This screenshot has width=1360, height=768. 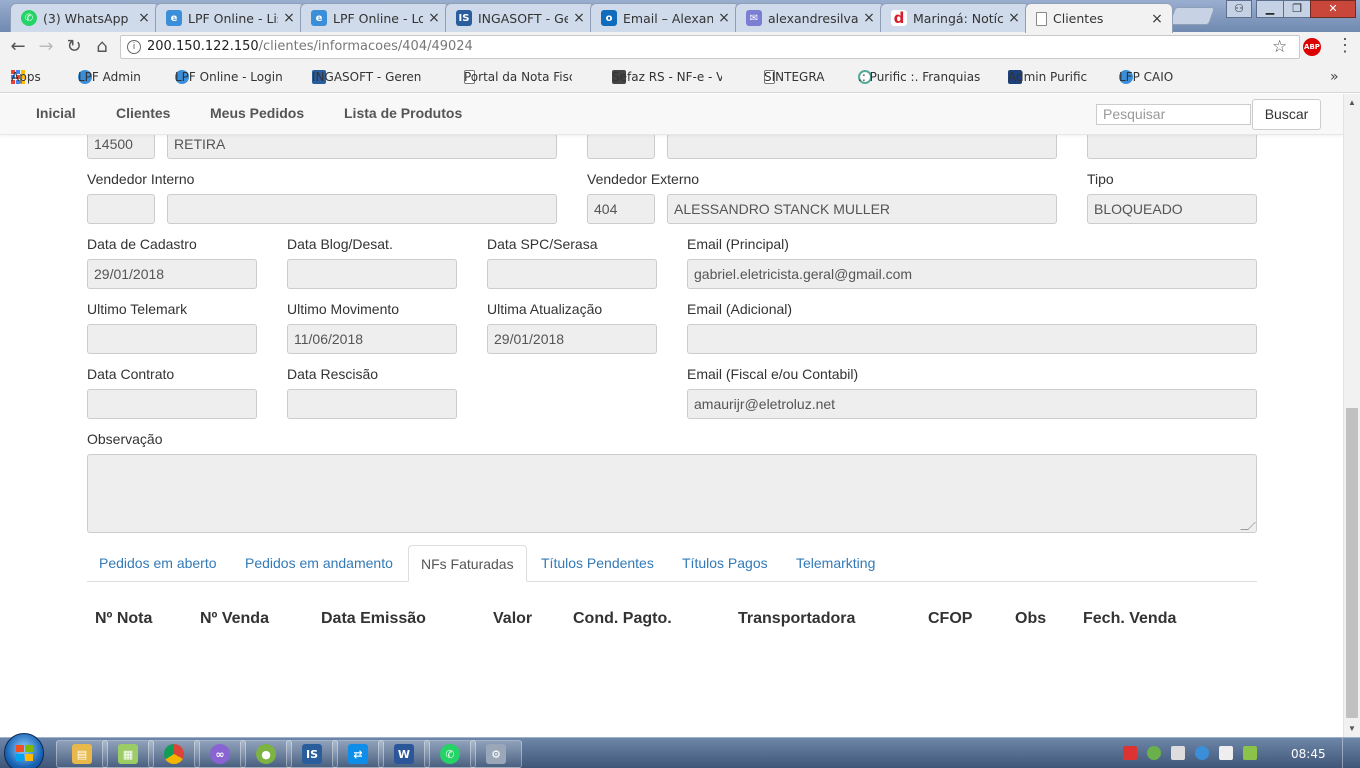 What do you see at coordinates (143, 113) in the screenshot?
I see `nav-clientes: Clientes` at bounding box center [143, 113].